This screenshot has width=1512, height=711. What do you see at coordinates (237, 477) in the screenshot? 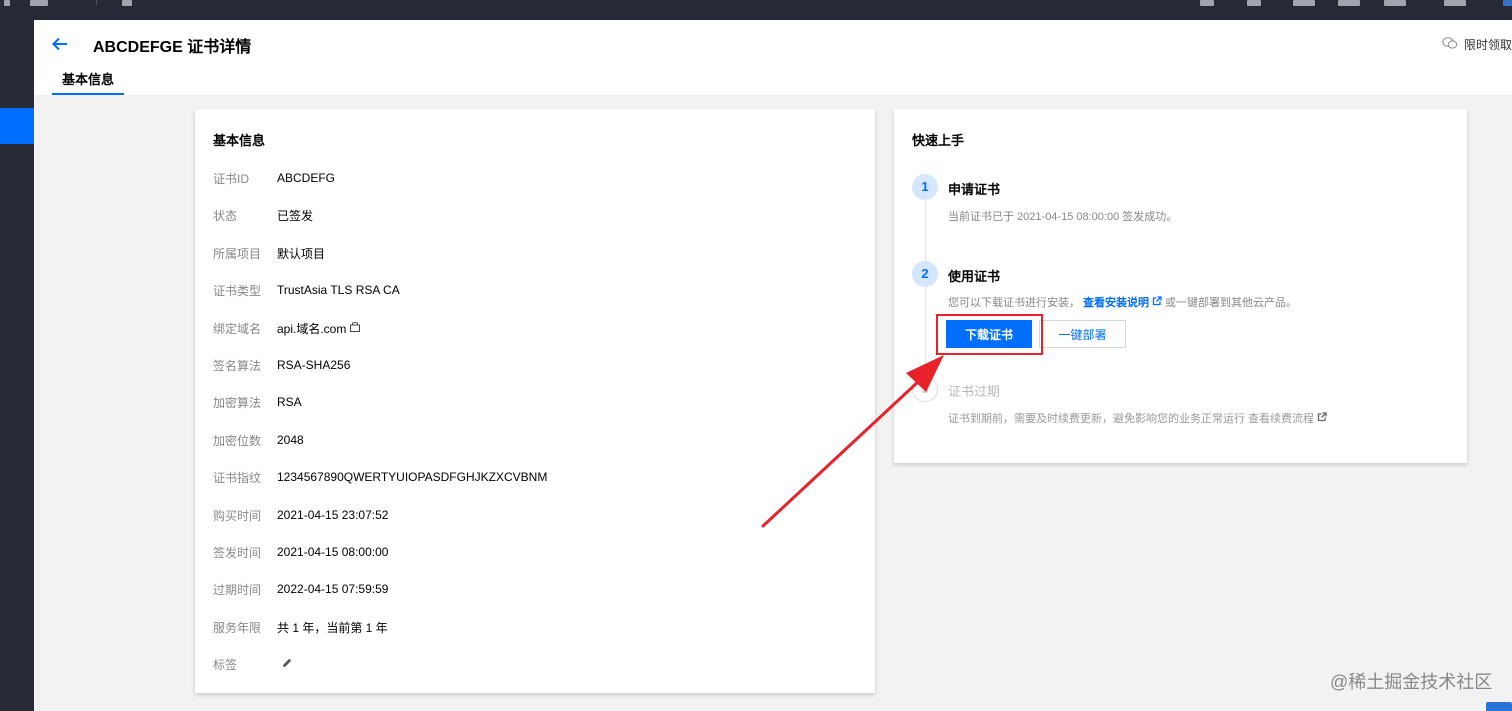
I see `info-label: 证书指纹` at bounding box center [237, 477].